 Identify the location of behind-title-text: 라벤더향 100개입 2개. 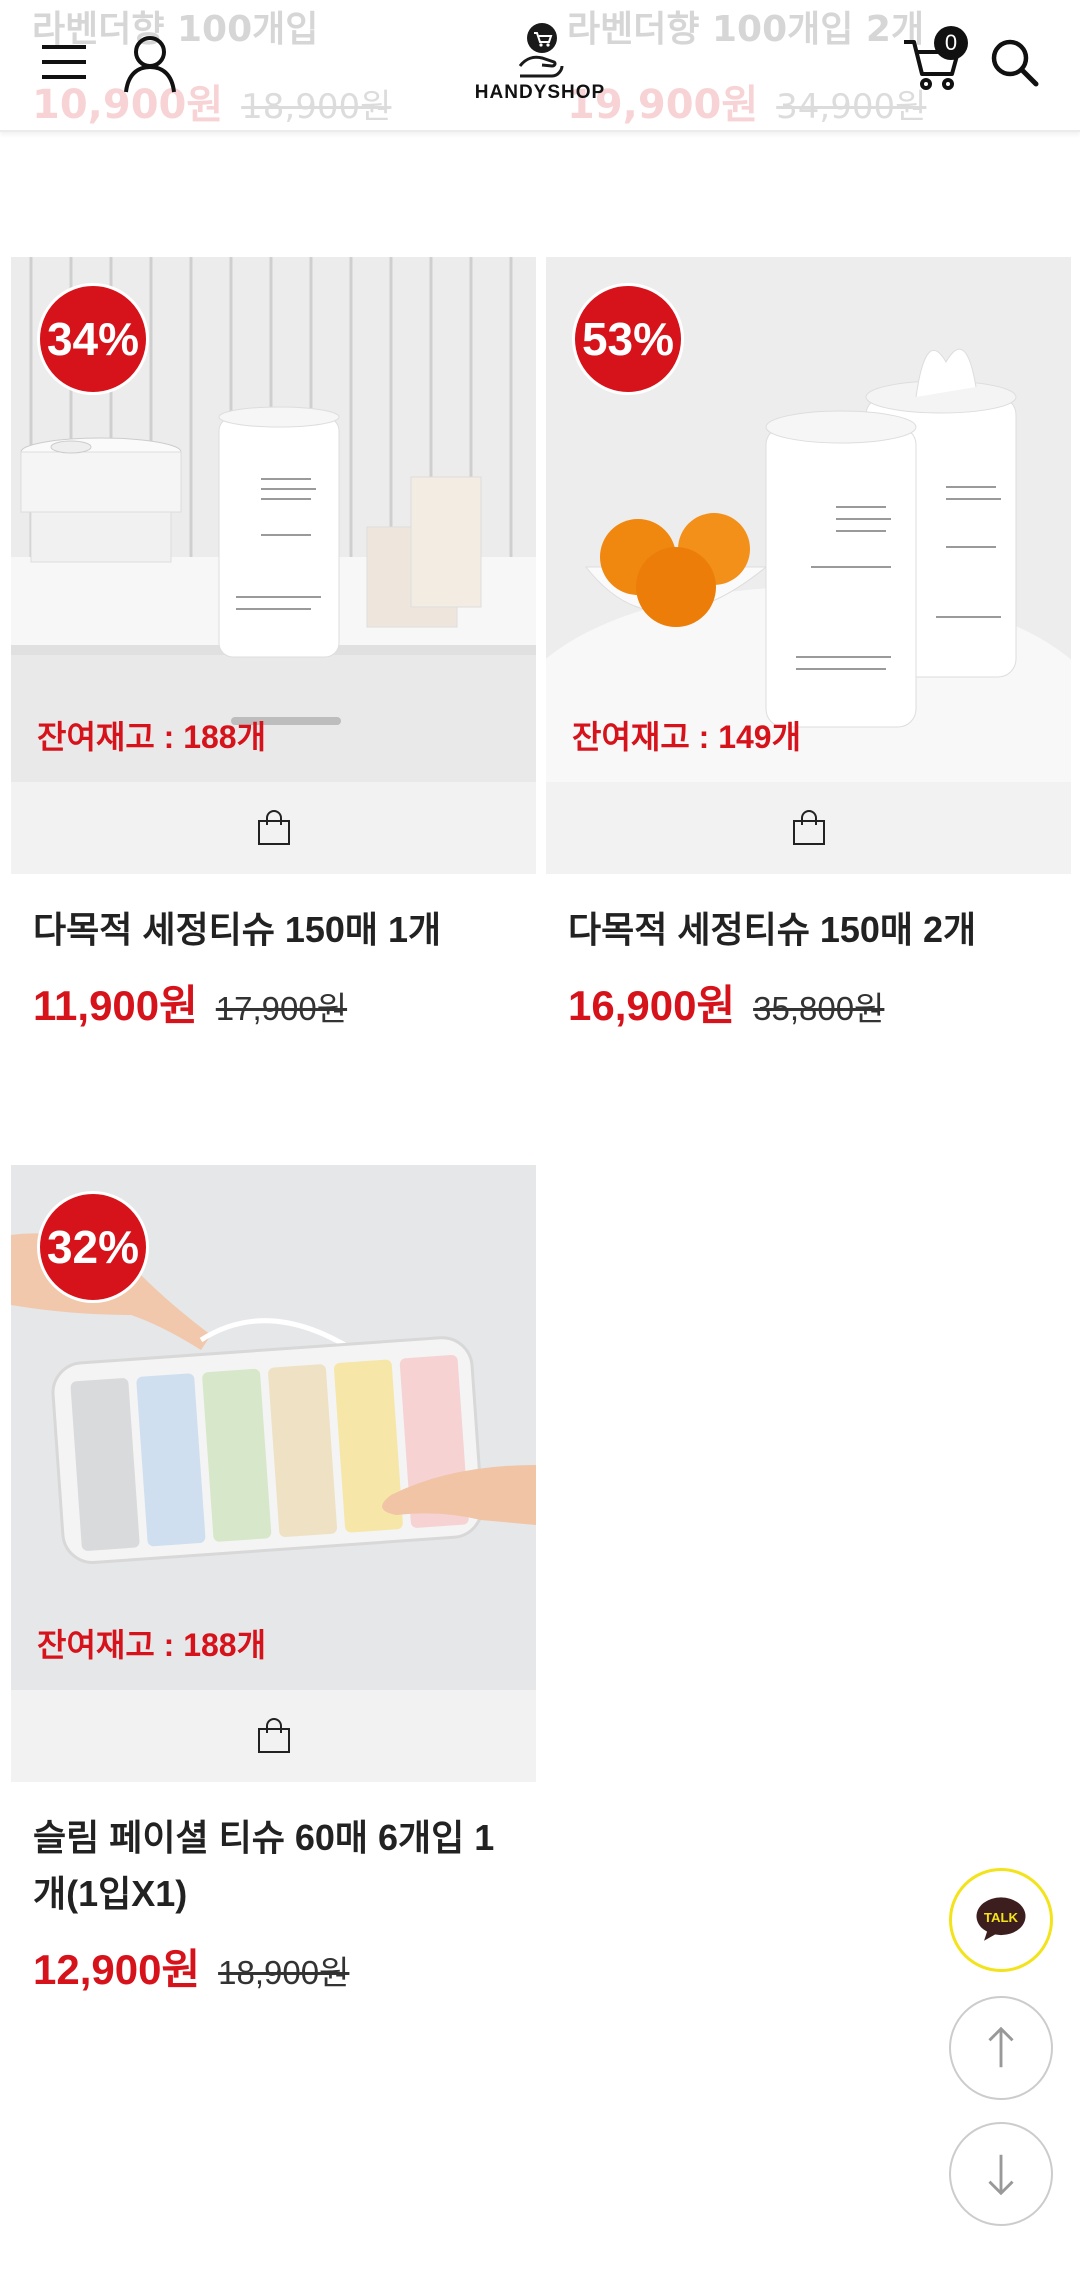
(746, 29).